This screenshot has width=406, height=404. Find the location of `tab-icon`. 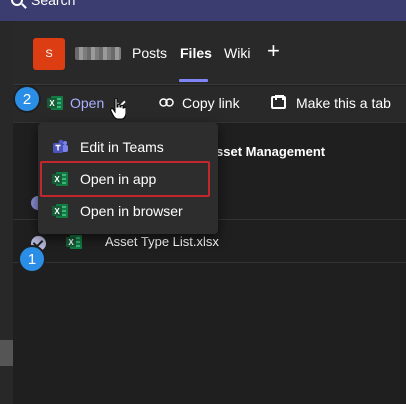

tab-icon is located at coordinates (278, 102).